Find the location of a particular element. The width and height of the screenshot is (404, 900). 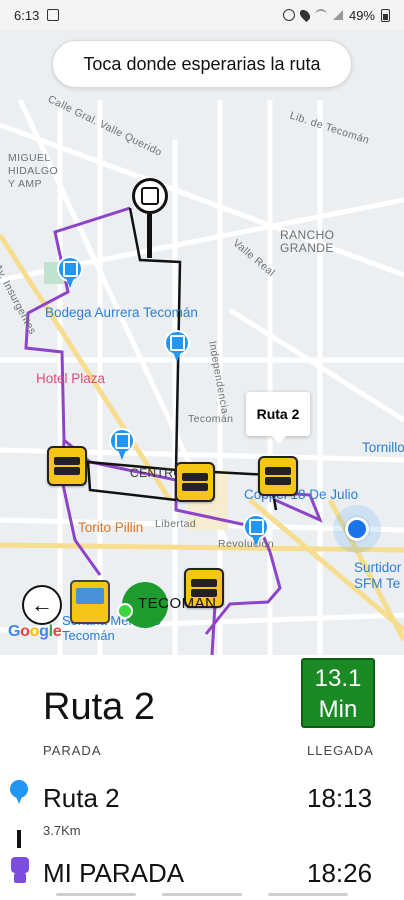

poi-label: Surtidor SFM Te is located at coordinates (377, 576).